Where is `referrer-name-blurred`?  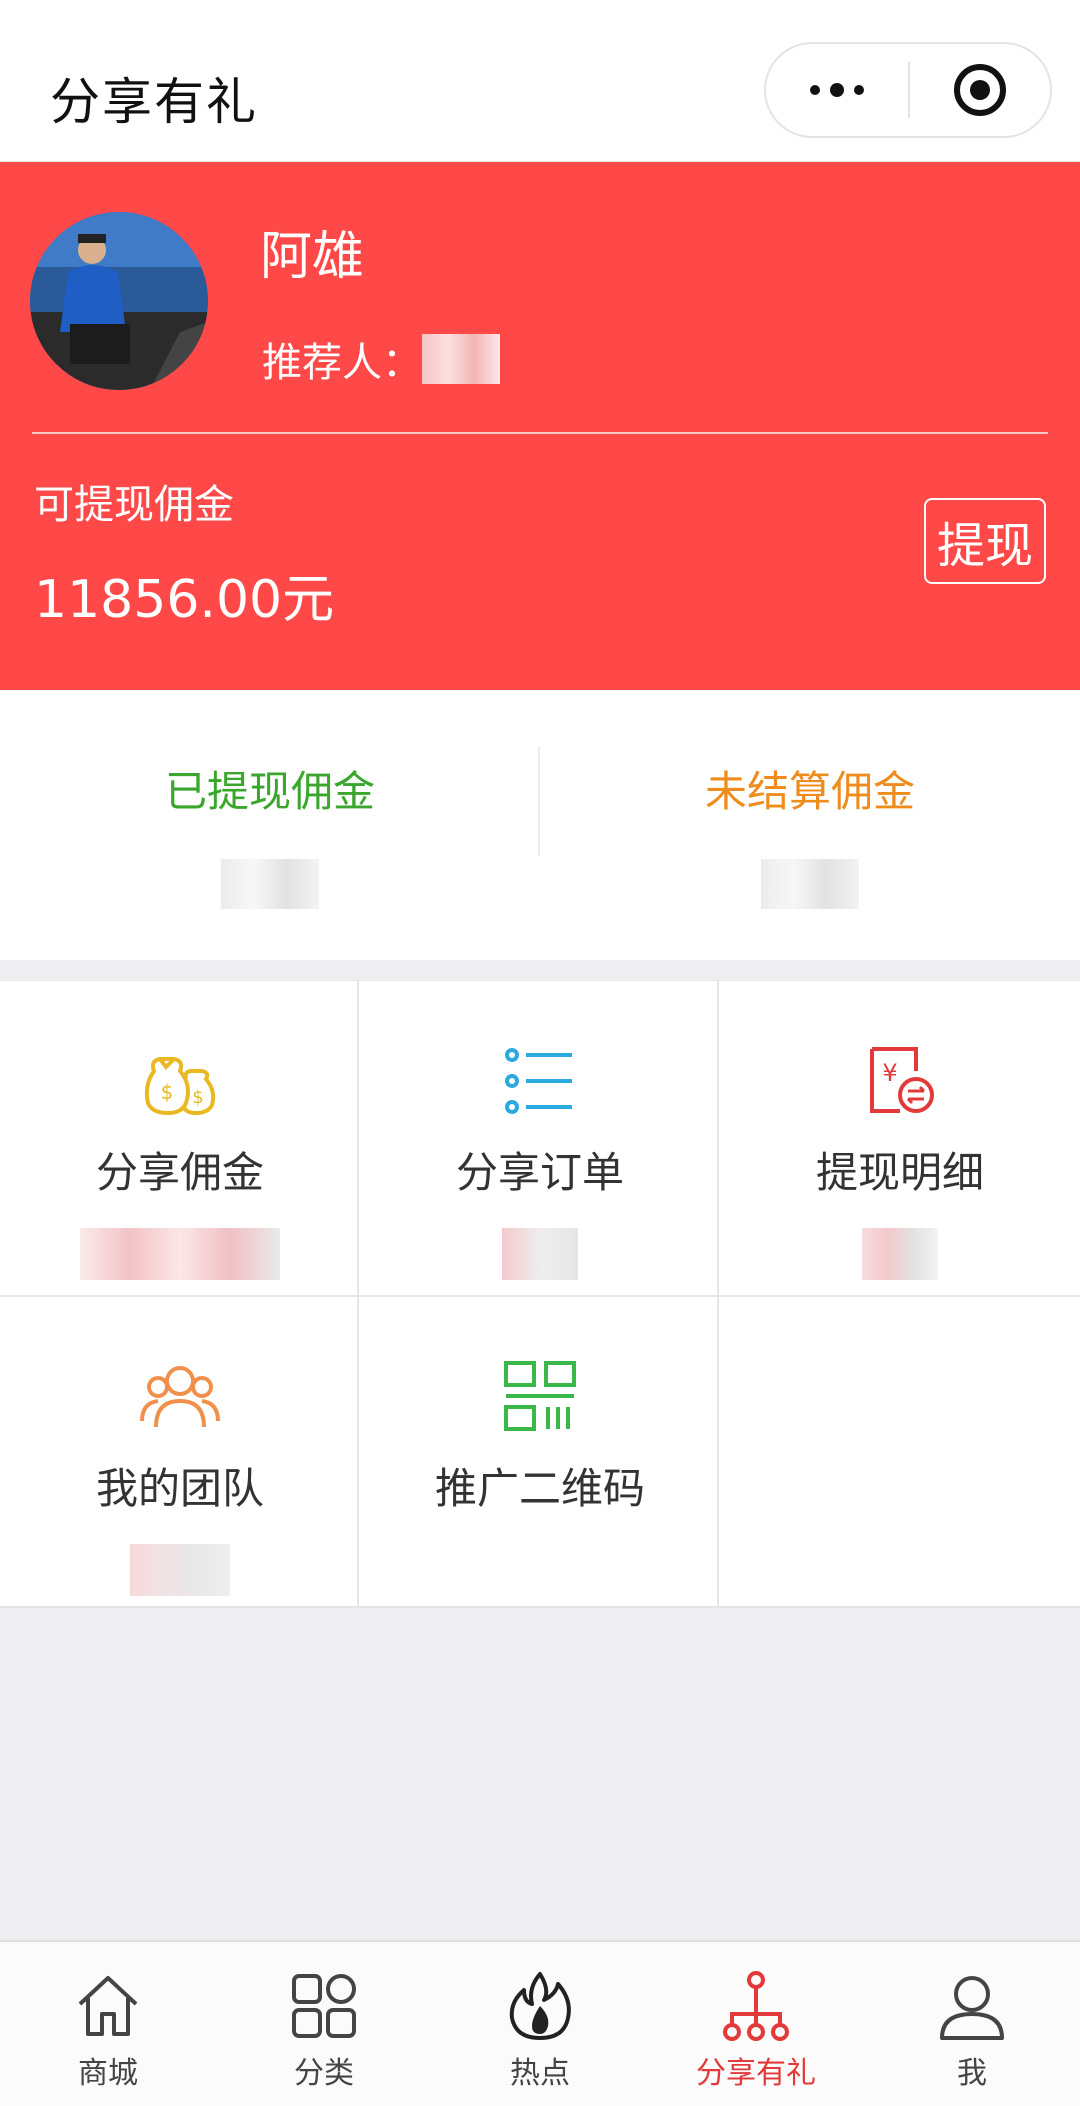
referrer-name-blurred is located at coordinates (461, 359).